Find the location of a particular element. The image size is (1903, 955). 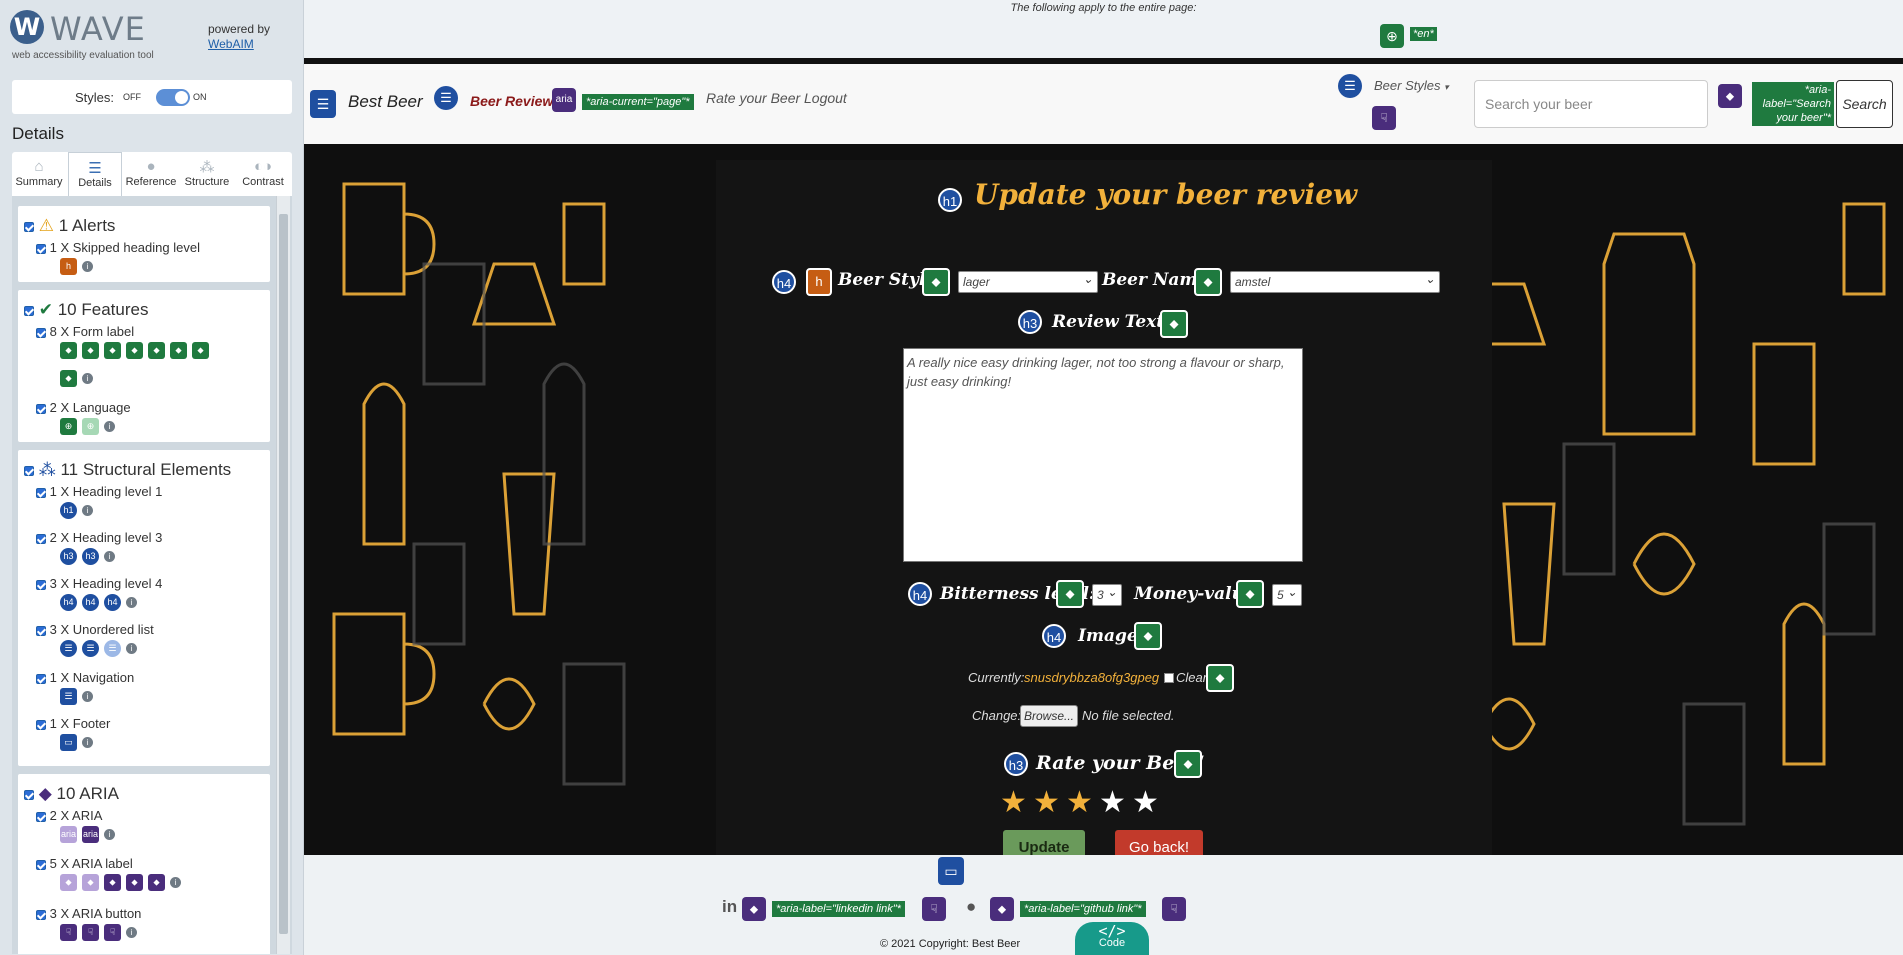

tab-structure: ⁂ Structure is located at coordinates (207, 174).